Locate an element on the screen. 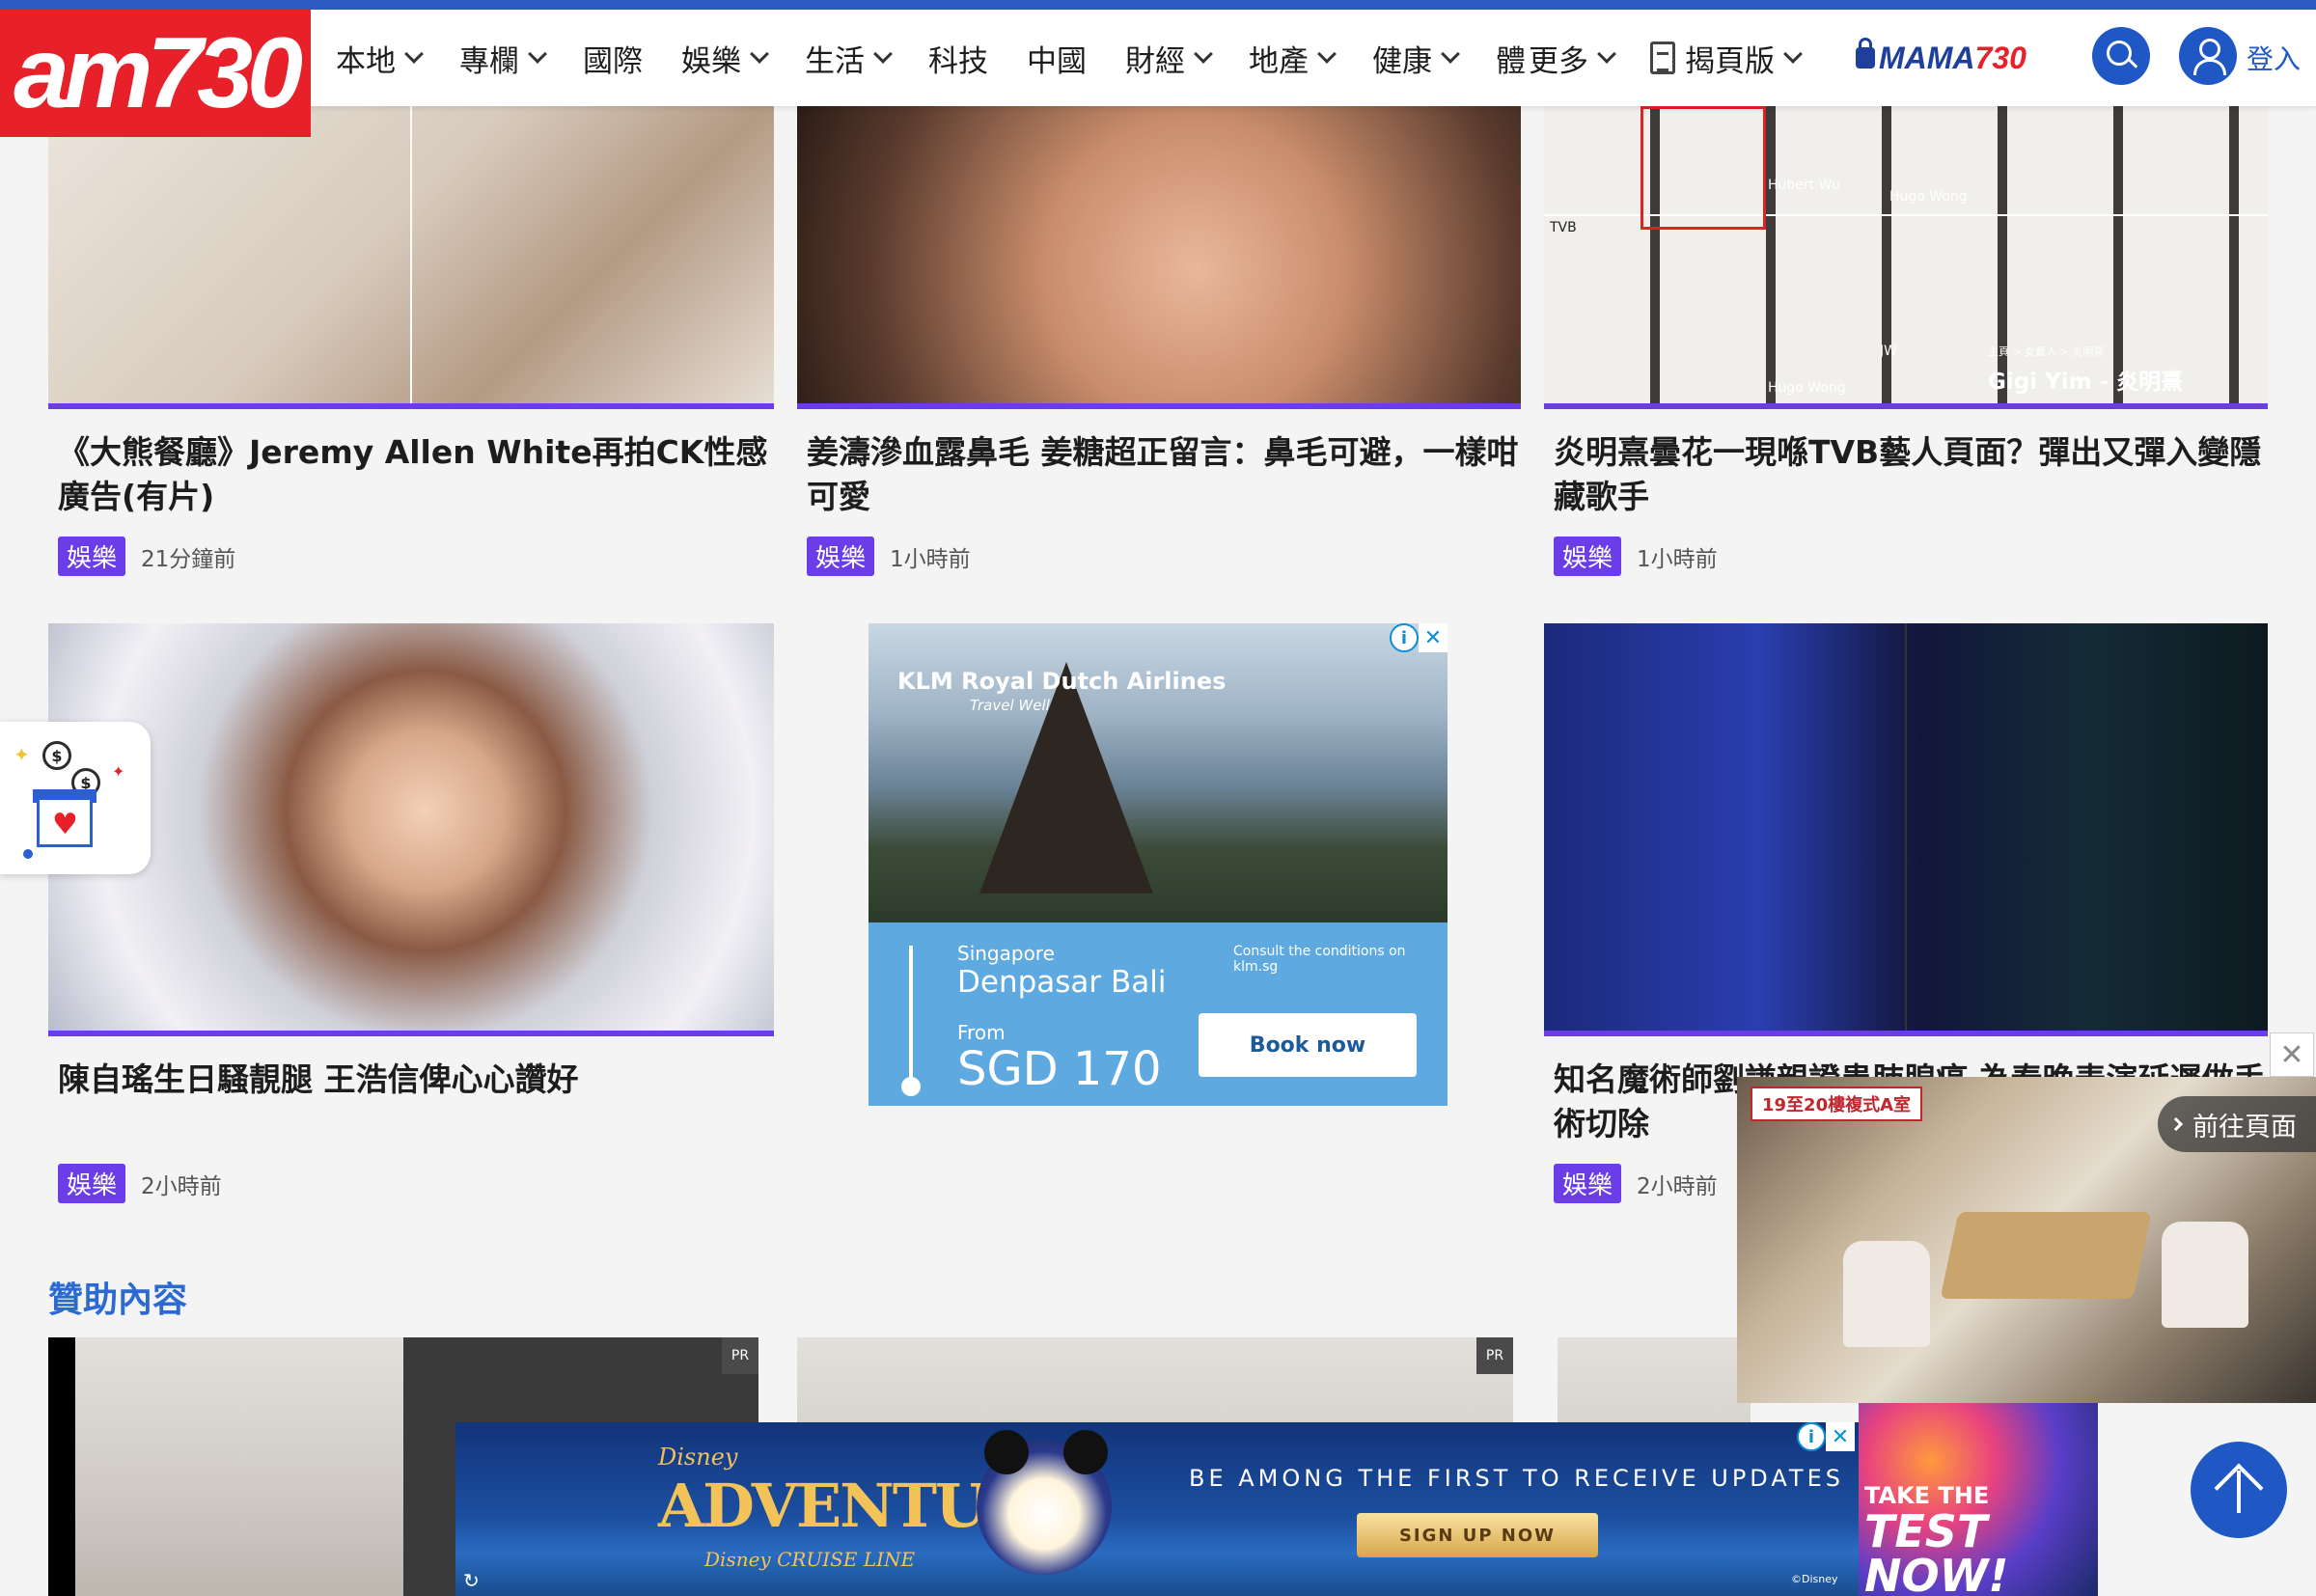  route-line is located at coordinates (911, 1018).